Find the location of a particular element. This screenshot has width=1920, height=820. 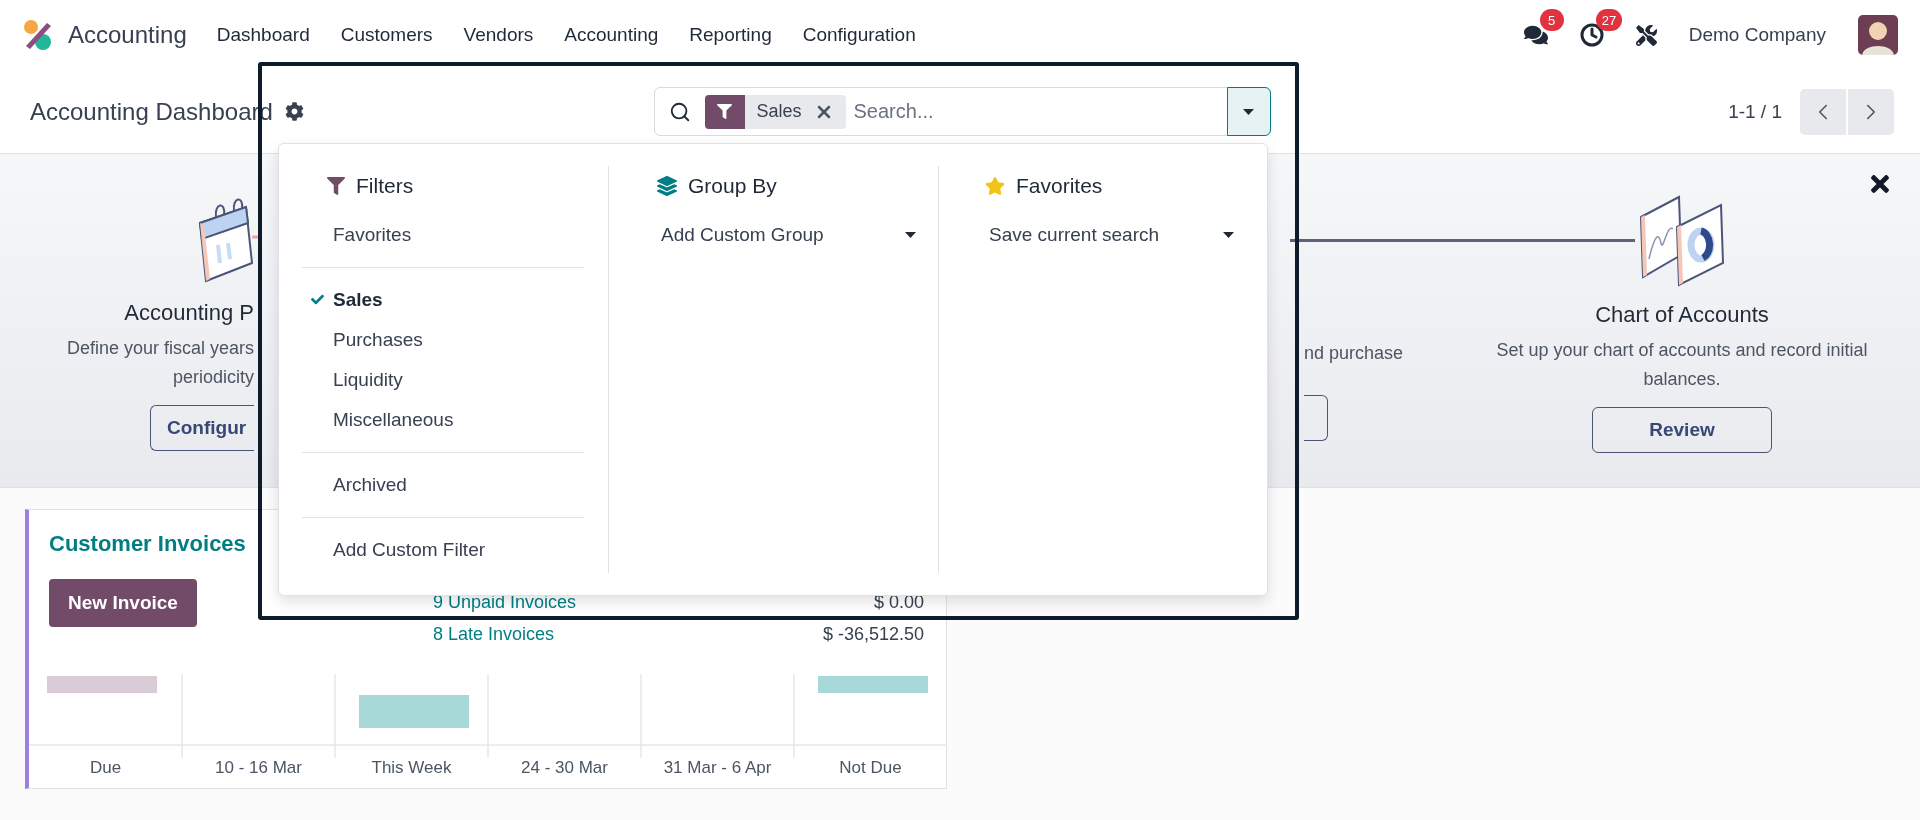

search-icon is located at coordinates (679, 111).